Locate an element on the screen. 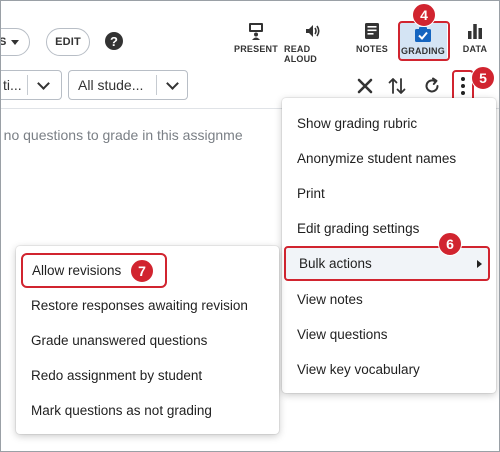 The height and width of the screenshot is (452, 500). menu-item-anonymize-student-names: Anonymize student names is located at coordinates (389, 158).